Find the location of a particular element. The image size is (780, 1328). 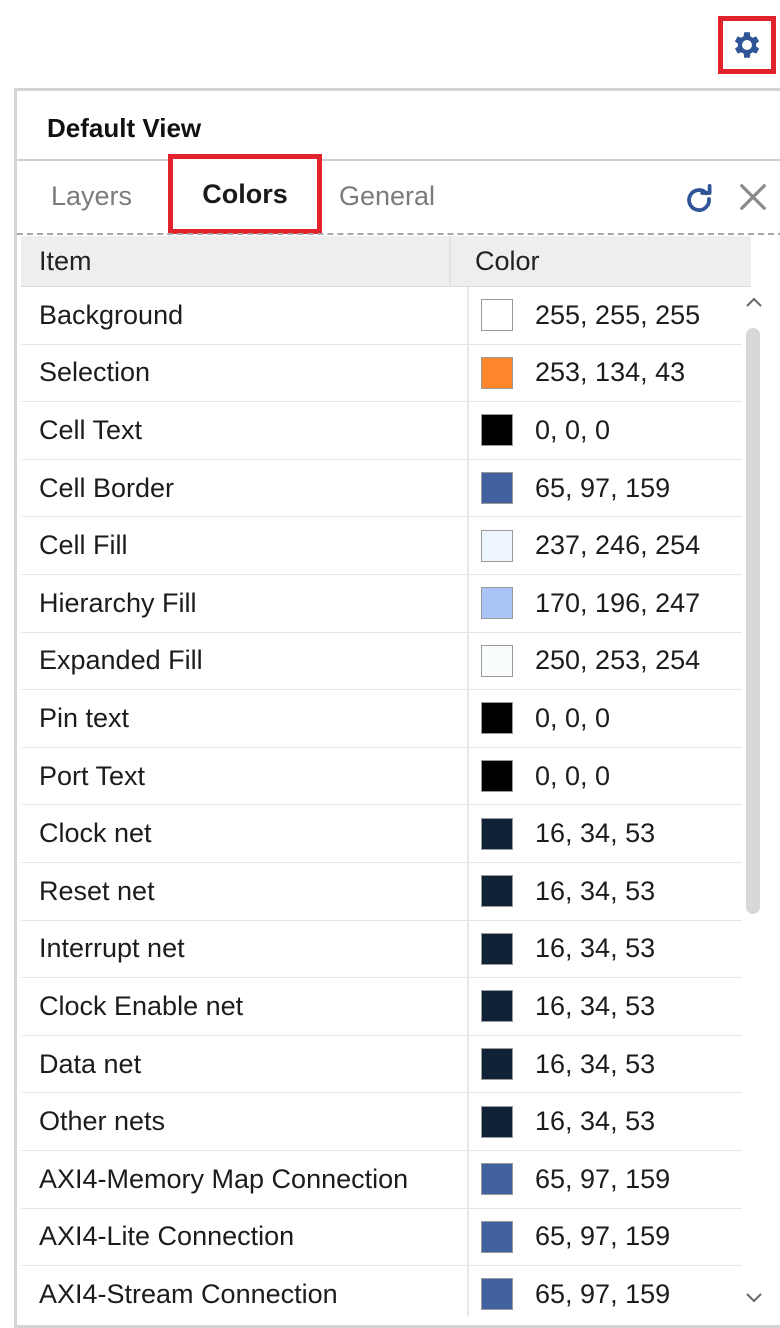

scroll-up-button is located at coordinates (754, 302).